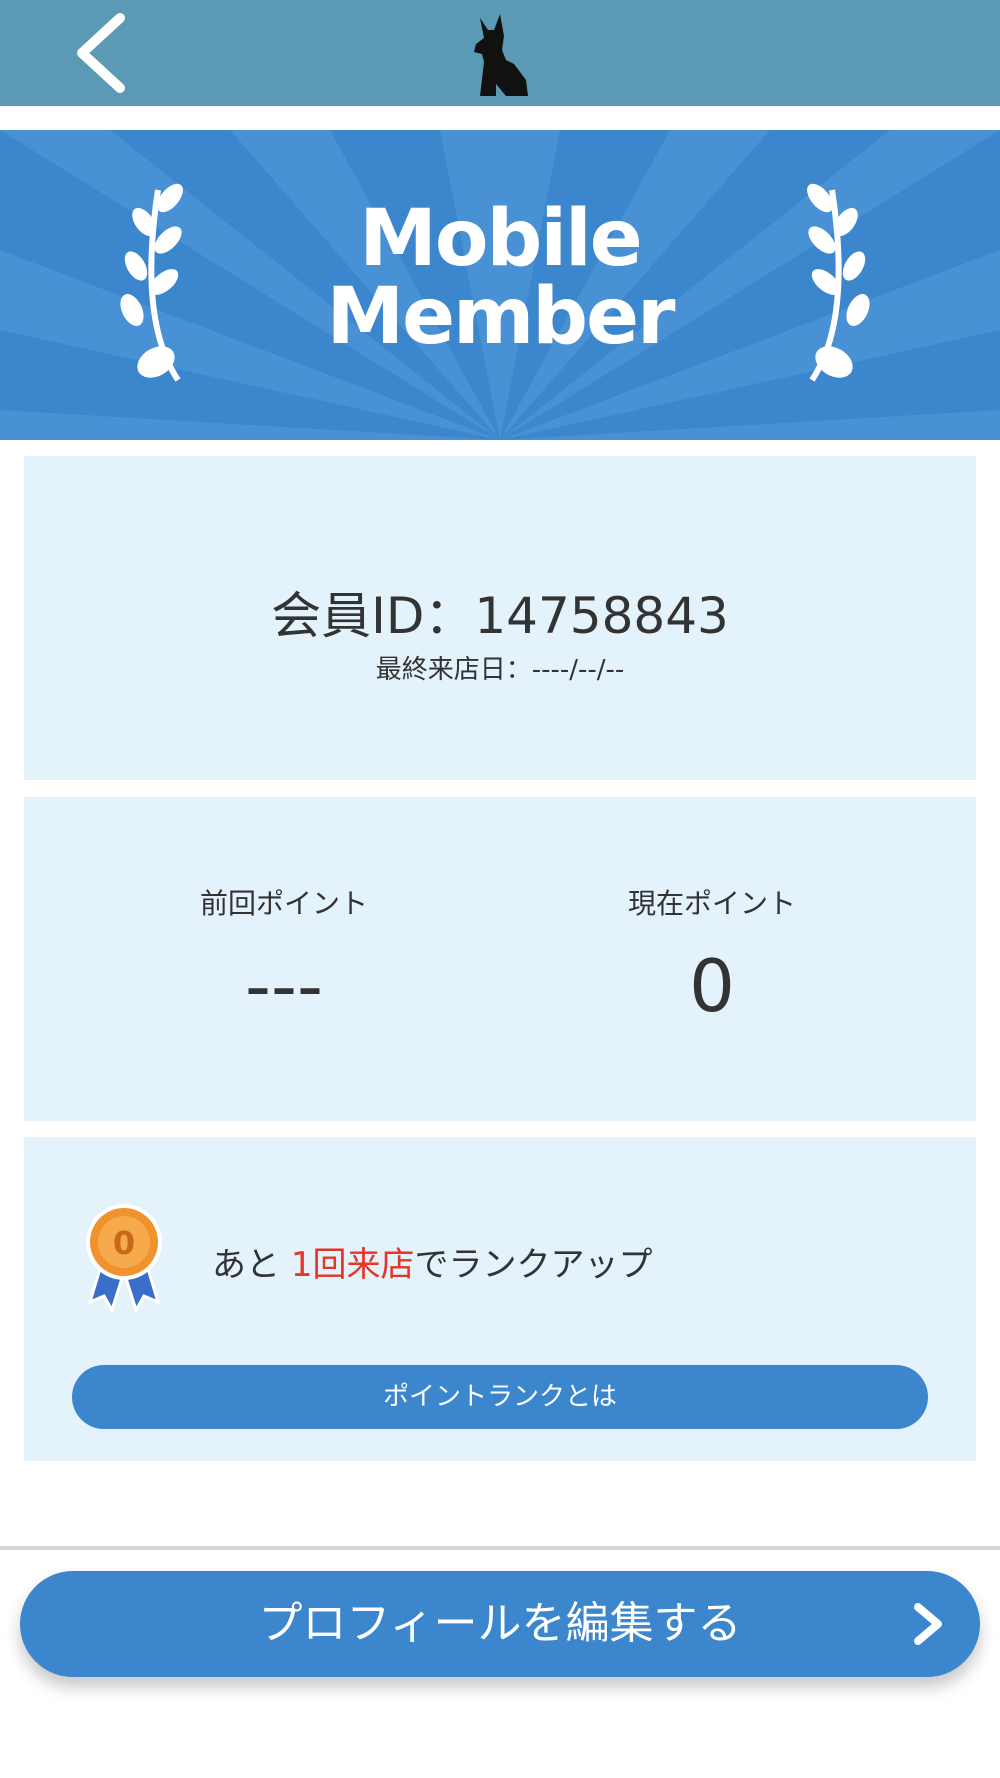  I want to click on laurel-icon, so click(838, 282).